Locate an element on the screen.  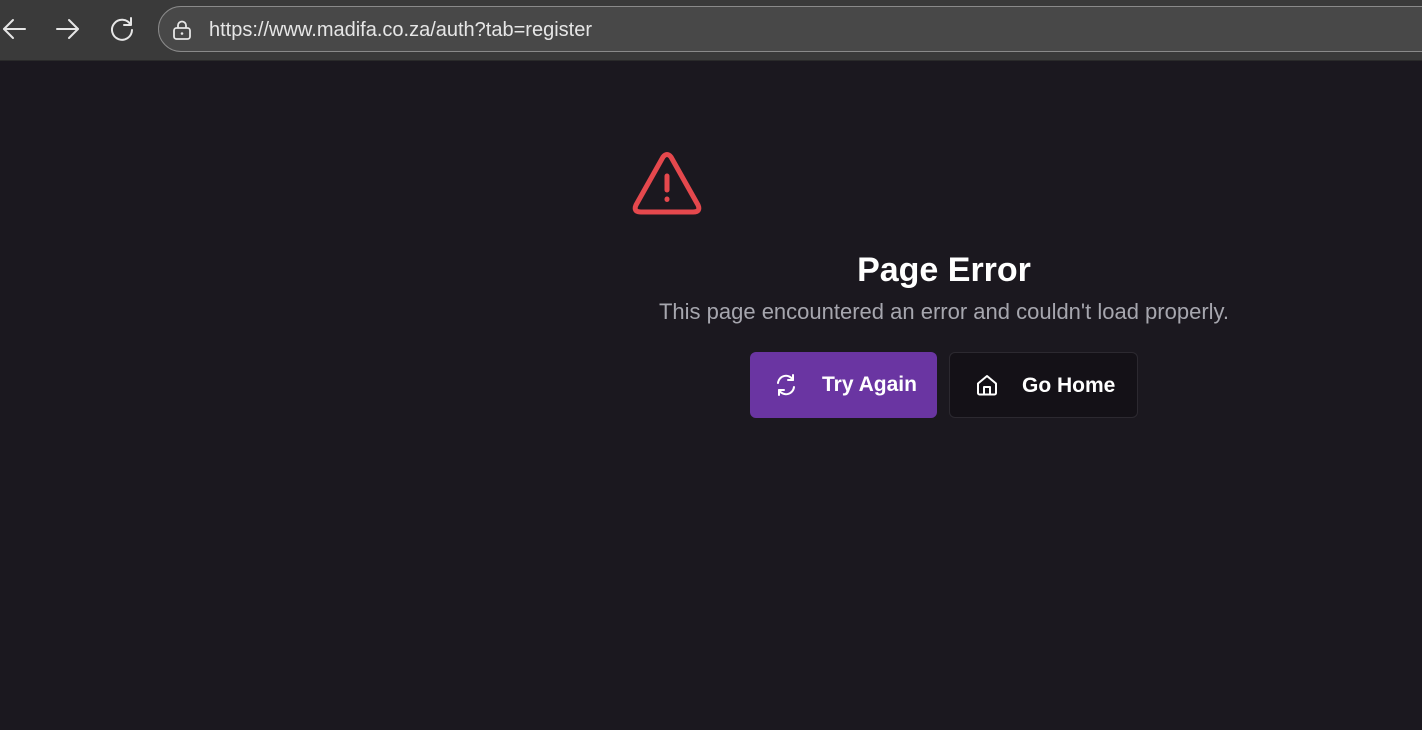
refresh-button is located at coordinates (122, 29).